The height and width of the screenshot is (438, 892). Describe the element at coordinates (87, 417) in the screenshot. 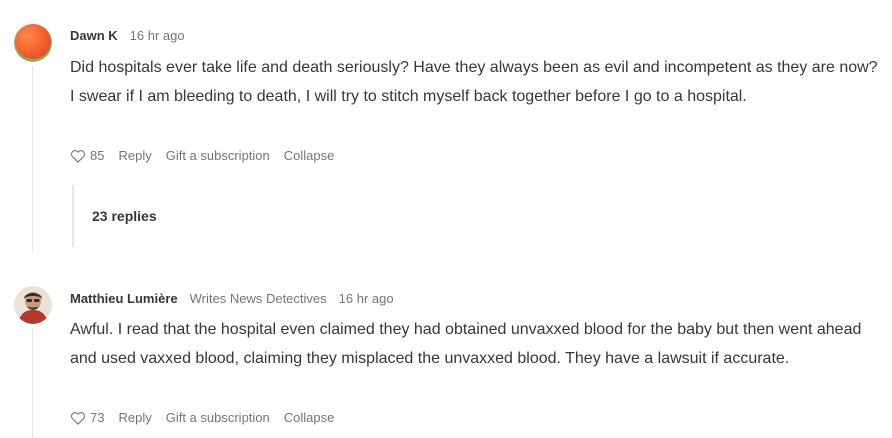

I see `like-button: 73` at that location.